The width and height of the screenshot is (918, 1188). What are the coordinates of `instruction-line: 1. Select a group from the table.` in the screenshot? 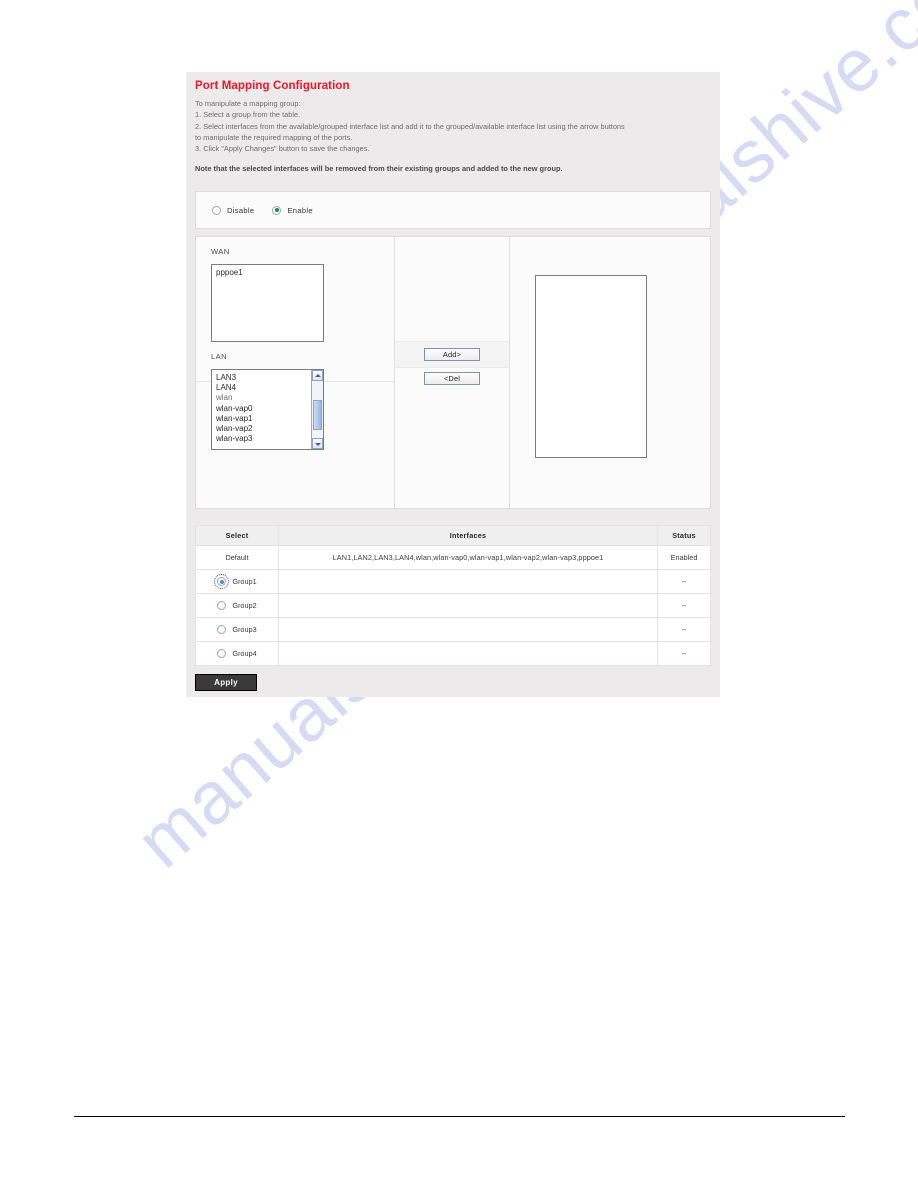 It's located at (248, 115).